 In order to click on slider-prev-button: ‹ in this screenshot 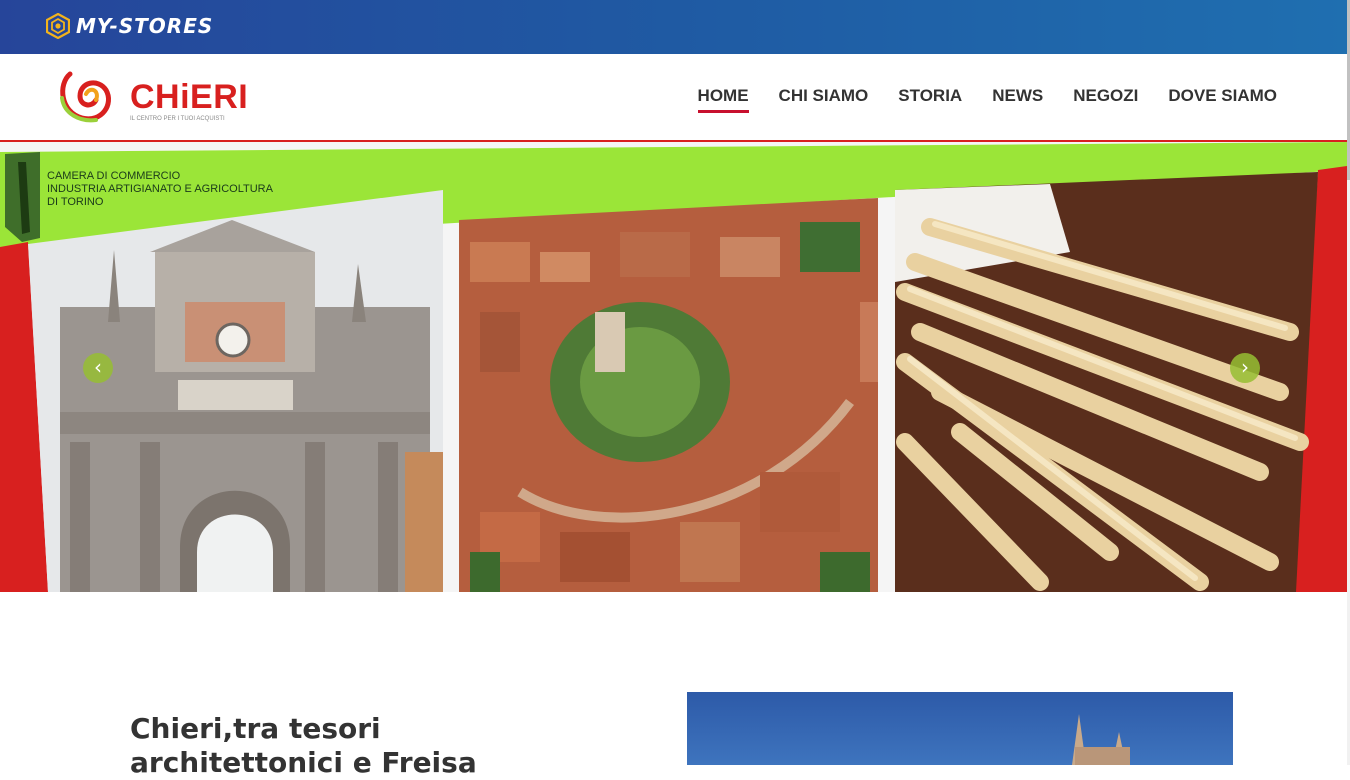, I will do `click(98, 368)`.